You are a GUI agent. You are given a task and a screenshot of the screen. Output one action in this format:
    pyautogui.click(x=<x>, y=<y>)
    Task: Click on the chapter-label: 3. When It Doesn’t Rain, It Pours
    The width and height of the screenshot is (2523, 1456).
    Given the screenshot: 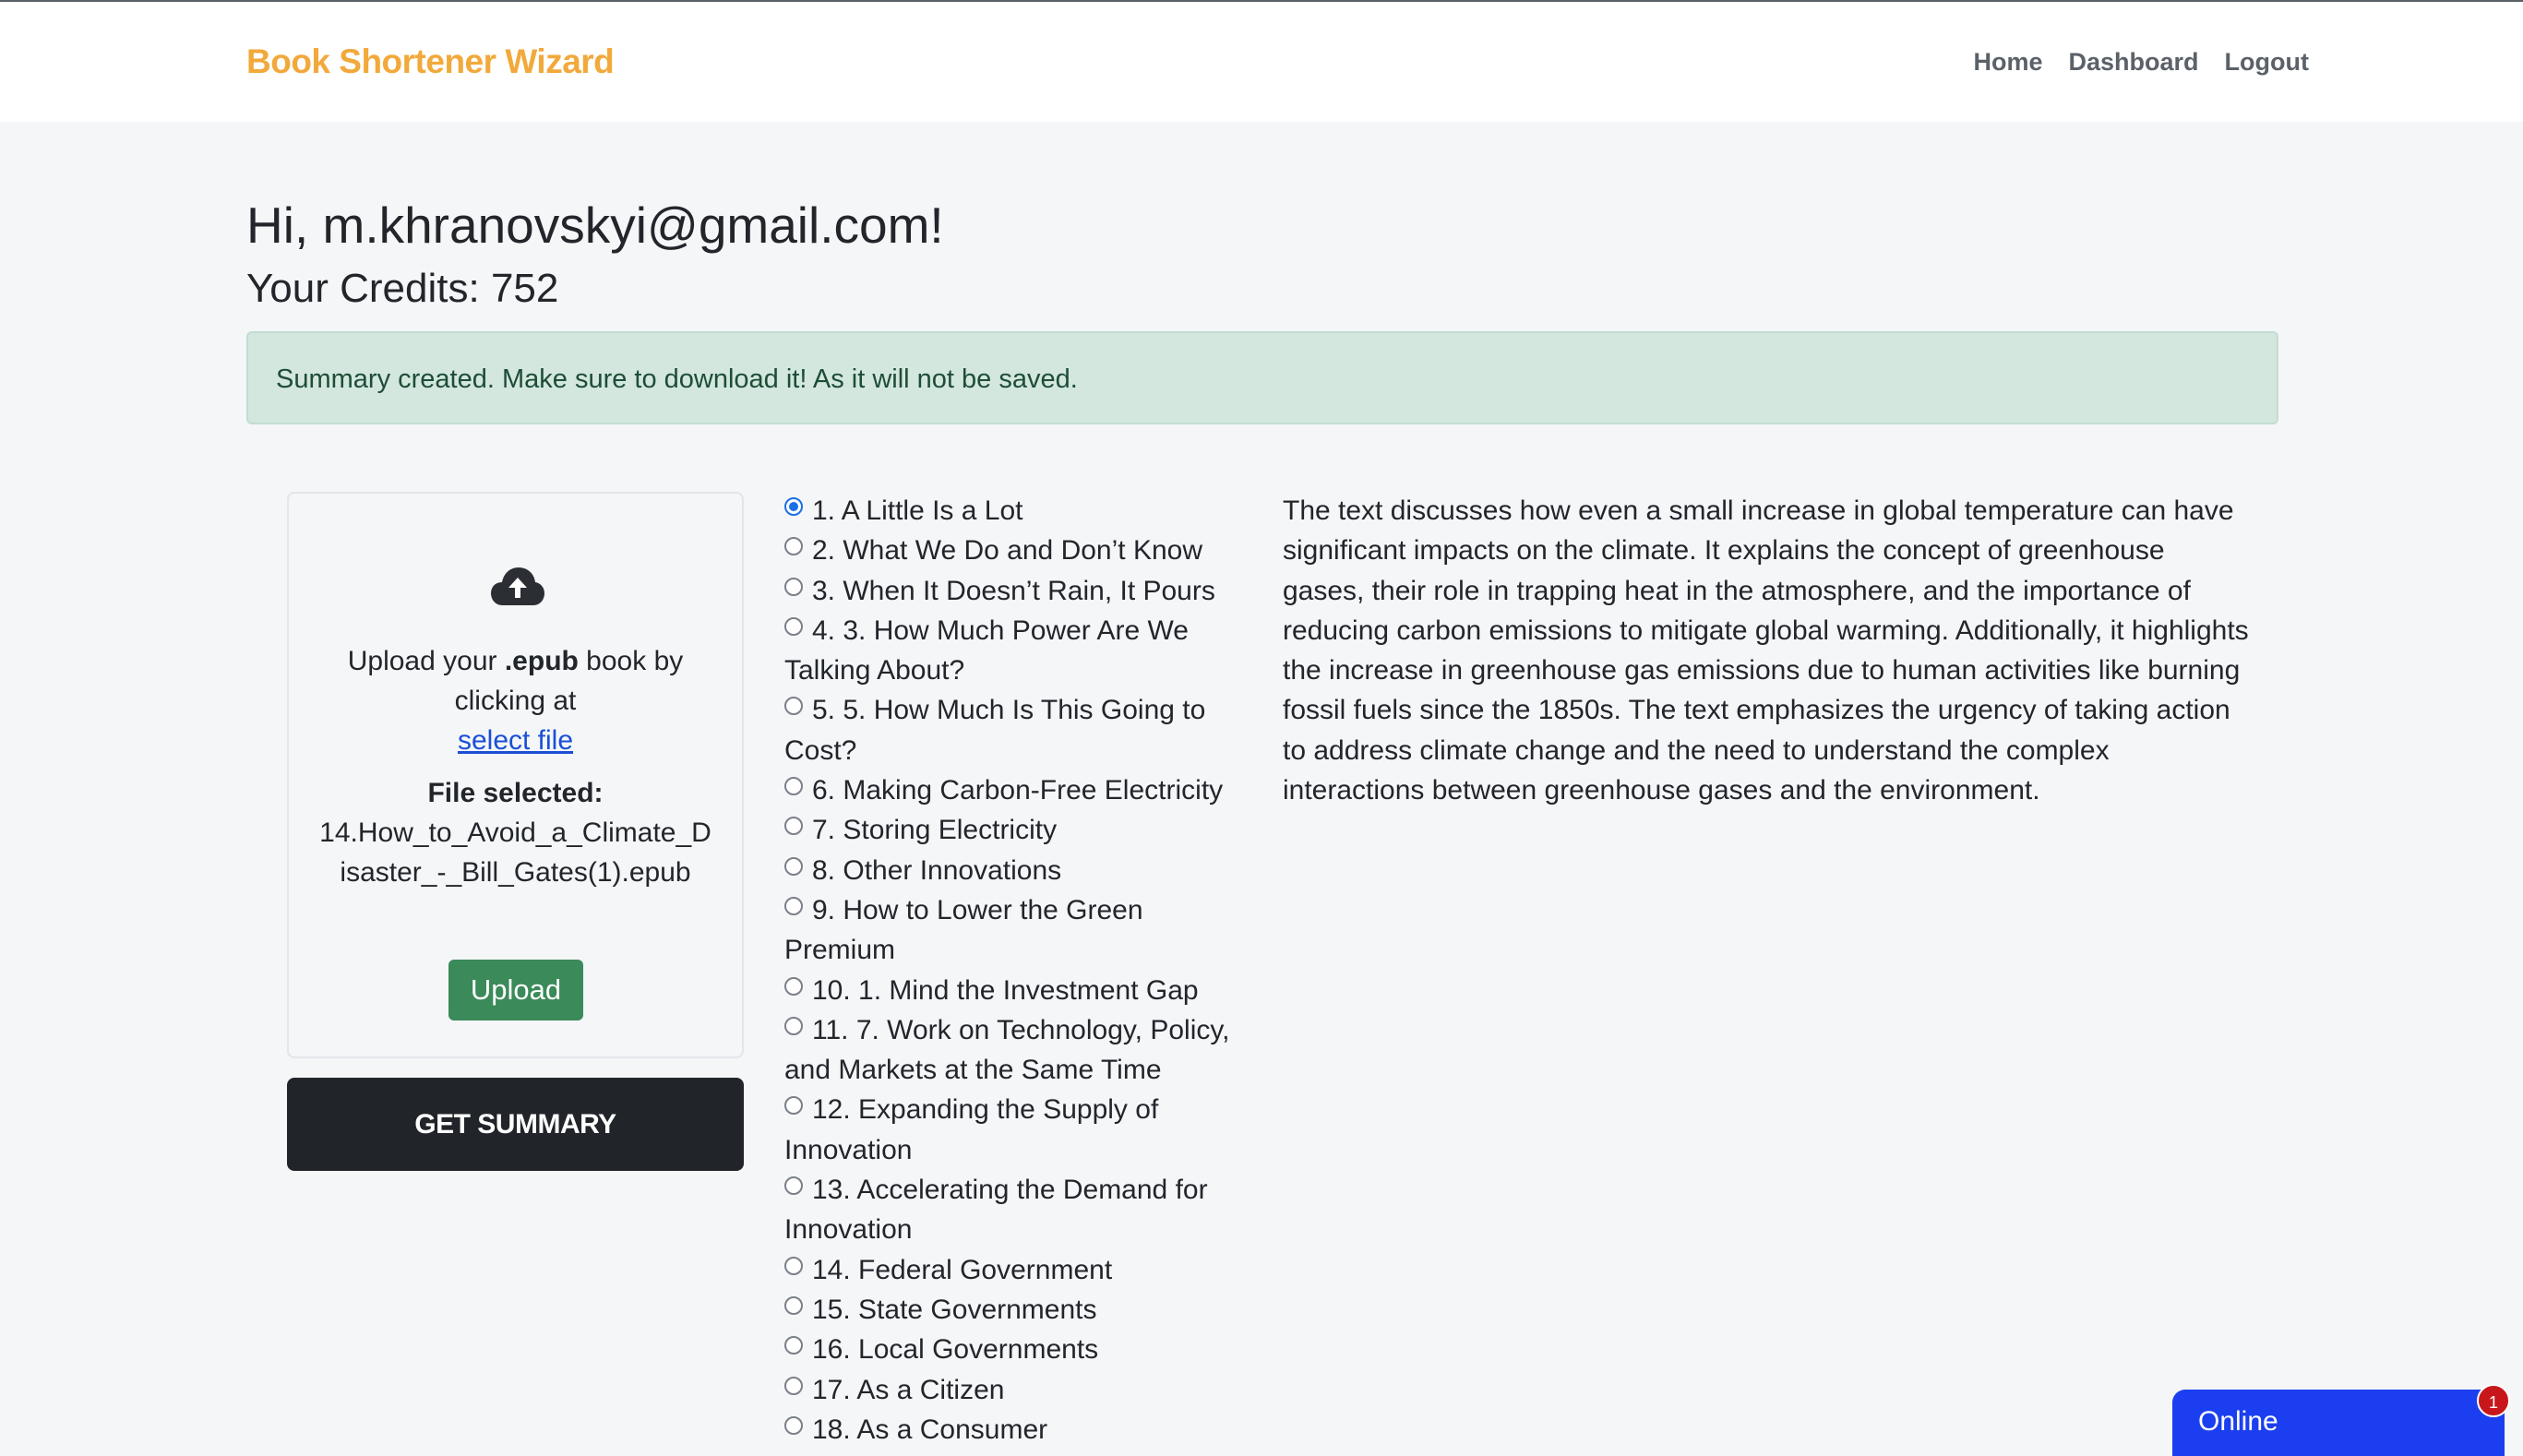 What is the action you would take?
    pyautogui.click(x=1013, y=590)
    